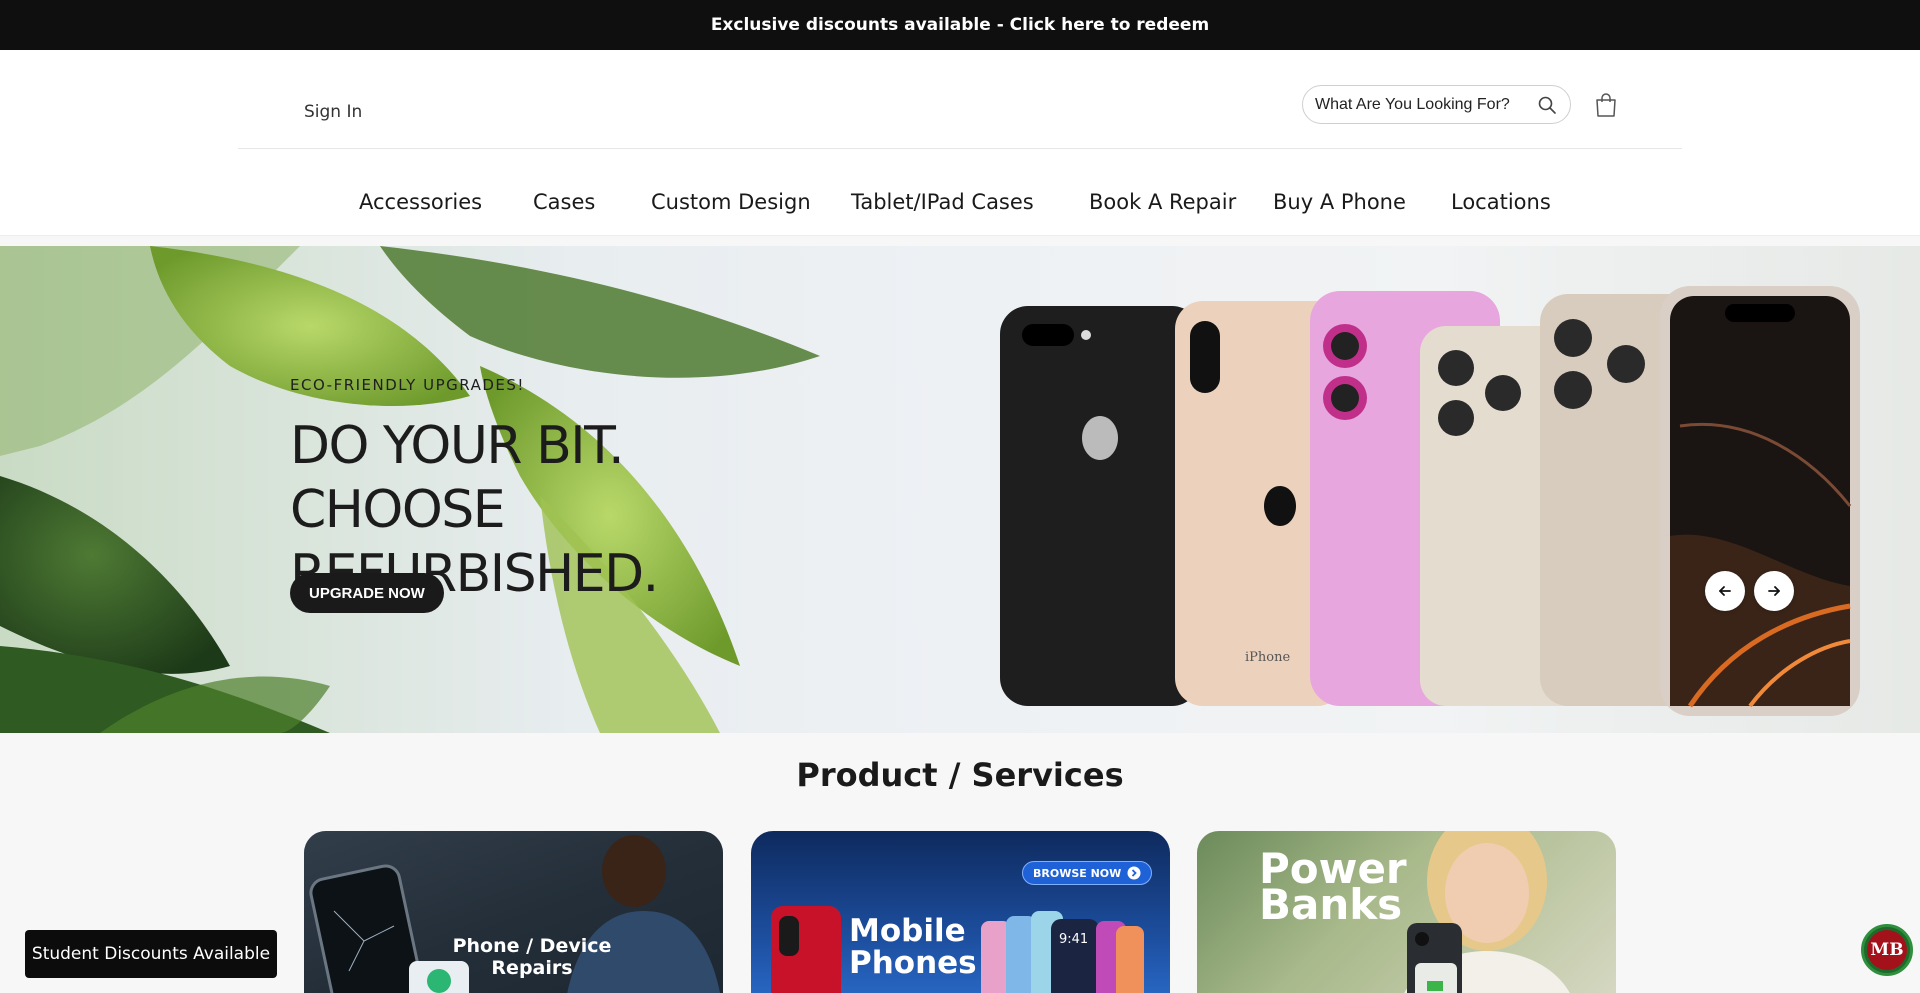  What do you see at coordinates (1134, 873) in the screenshot?
I see `chevron-right-circle-icon` at bounding box center [1134, 873].